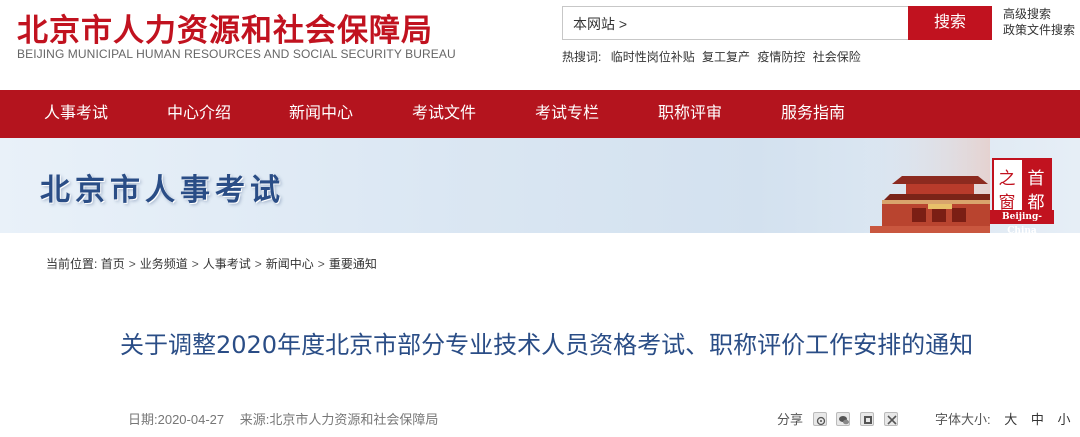 The height and width of the screenshot is (437, 1080). Describe the element at coordinates (225, 27) in the screenshot. I see `site-logo-title: 北京市人力资源和社会保障局` at that location.